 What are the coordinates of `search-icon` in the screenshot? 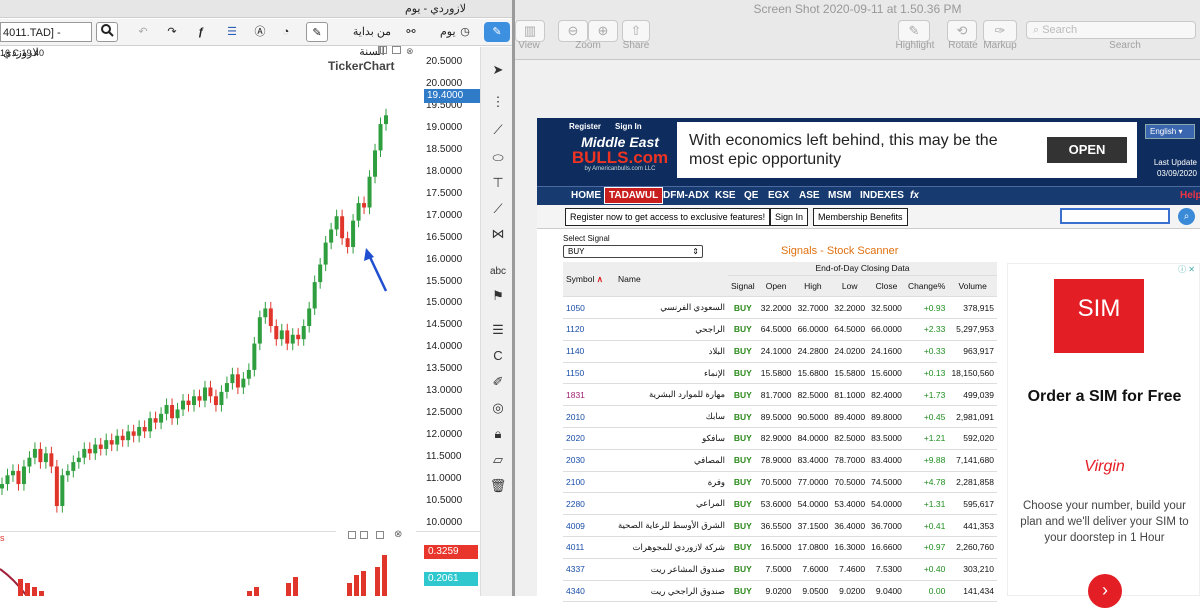 It's located at (107, 32).